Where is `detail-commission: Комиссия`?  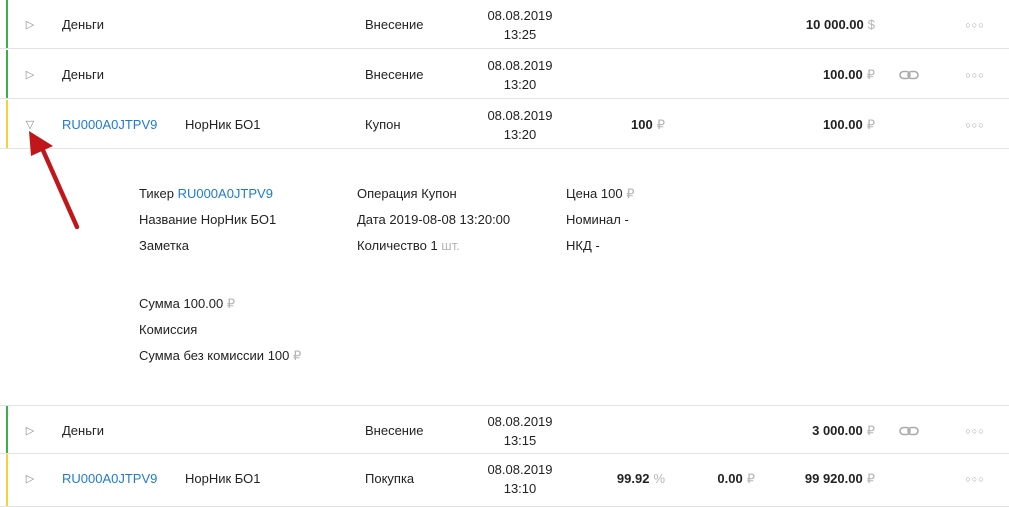 detail-commission: Комиссия is located at coordinates (168, 329).